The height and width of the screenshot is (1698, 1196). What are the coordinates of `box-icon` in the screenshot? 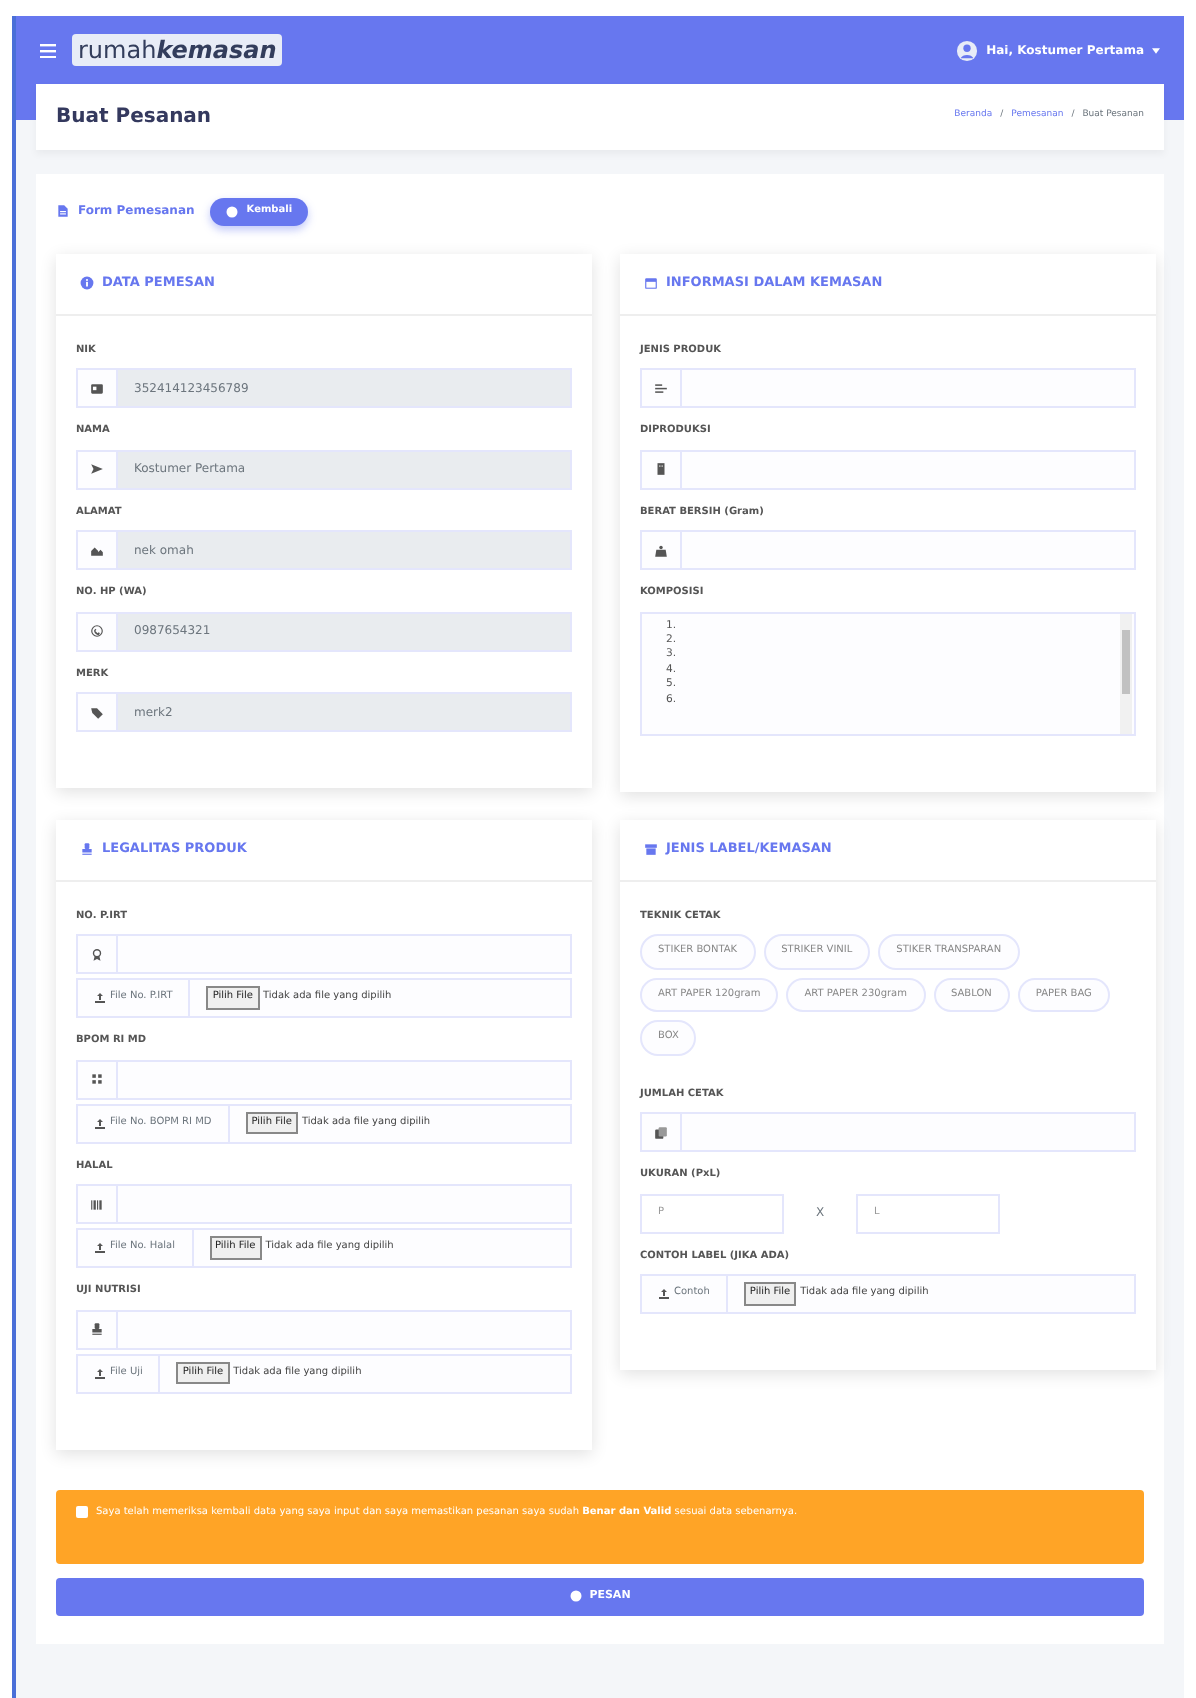 It's located at (651, 849).